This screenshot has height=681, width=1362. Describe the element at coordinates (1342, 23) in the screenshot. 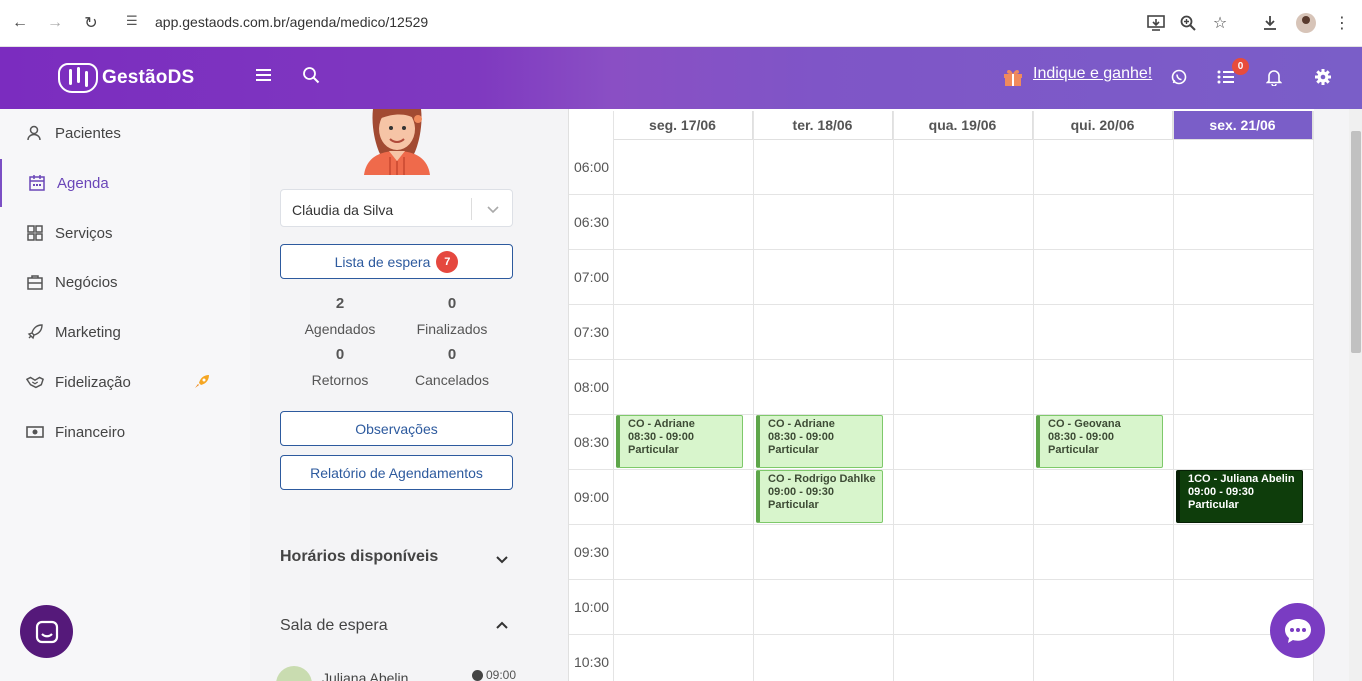

I see `more-menu-icon: ⋮` at that location.